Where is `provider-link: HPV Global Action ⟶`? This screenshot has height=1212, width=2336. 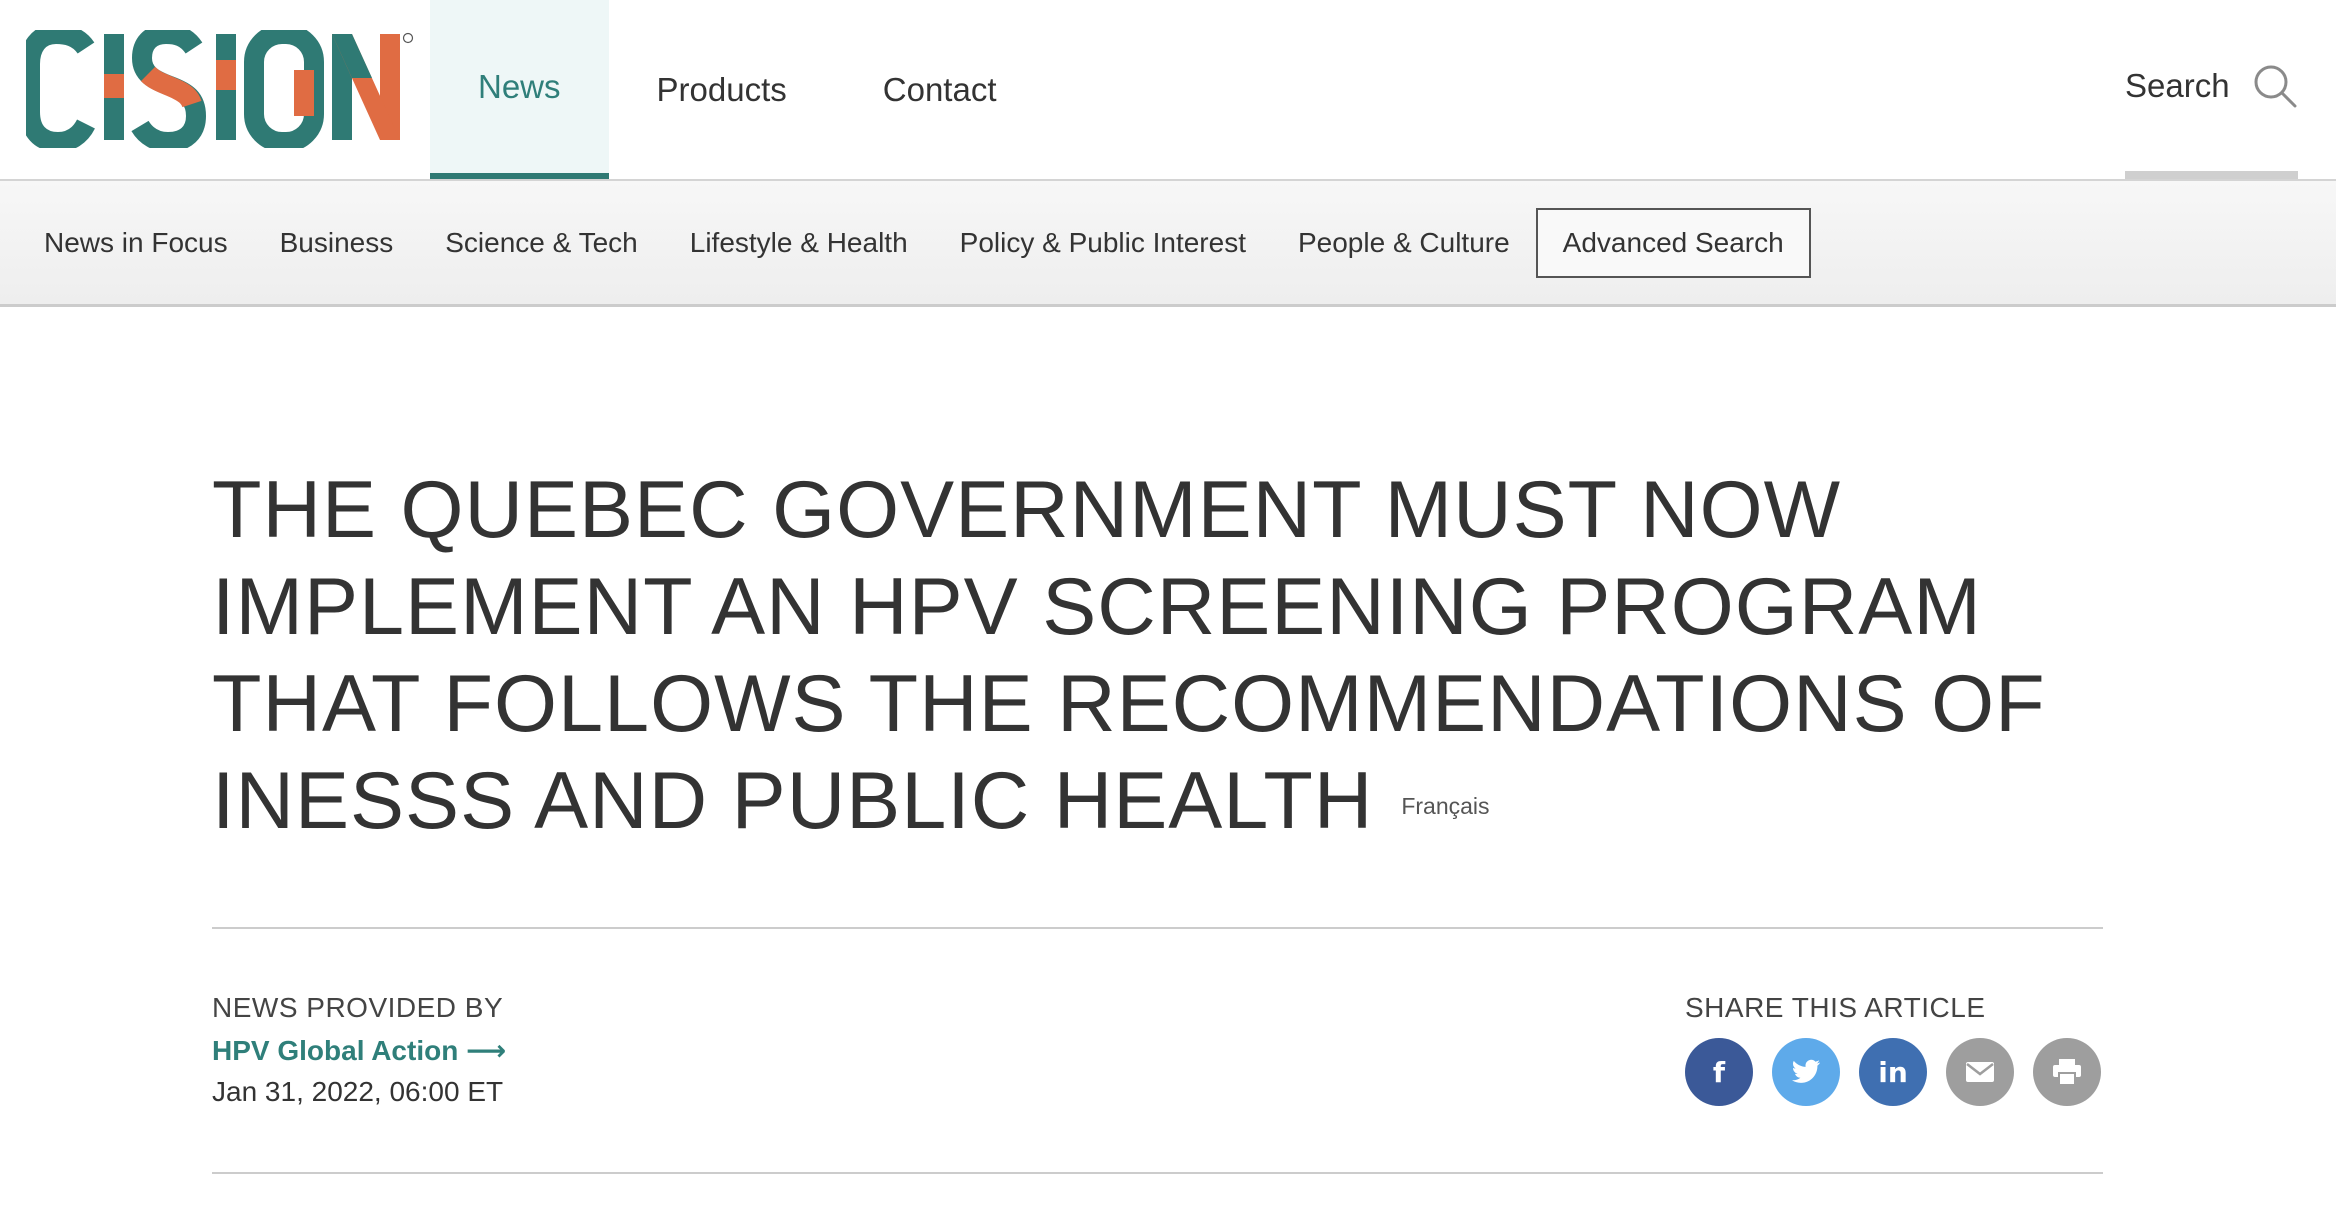
provider-link: HPV Global Action ⟶ is located at coordinates (359, 1050).